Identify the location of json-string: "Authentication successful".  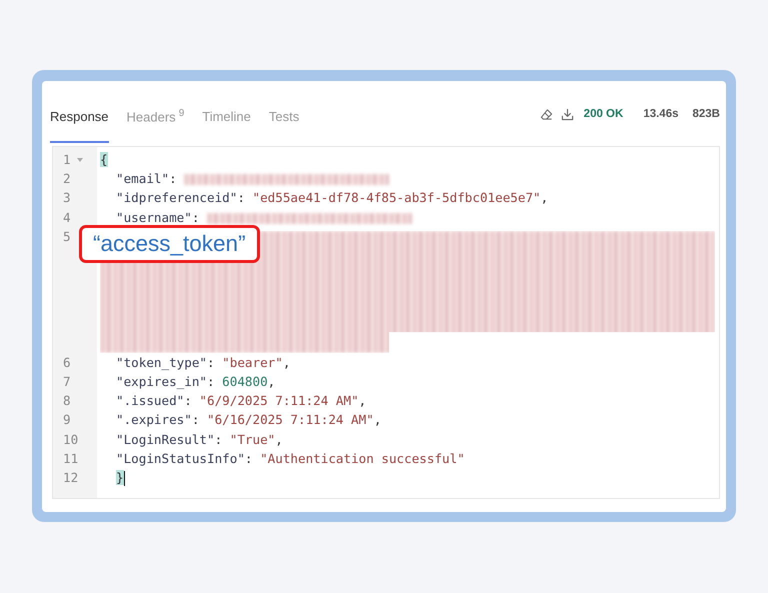
(362, 458).